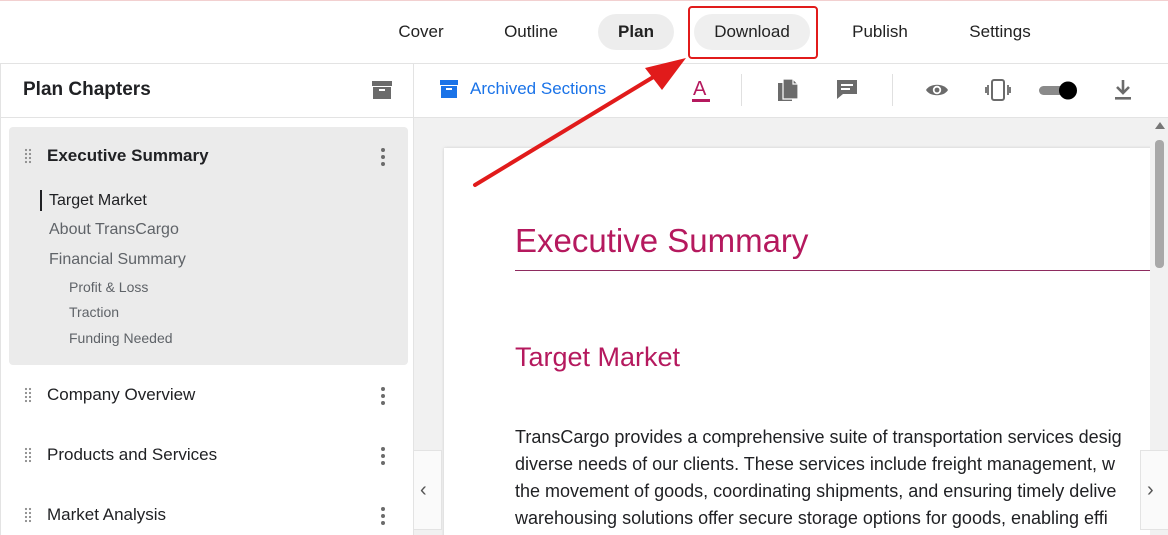  What do you see at coordinates (597, 357) in the screenshot?
I see `document-subheading: Target Market` at bounding box center [597, 357].